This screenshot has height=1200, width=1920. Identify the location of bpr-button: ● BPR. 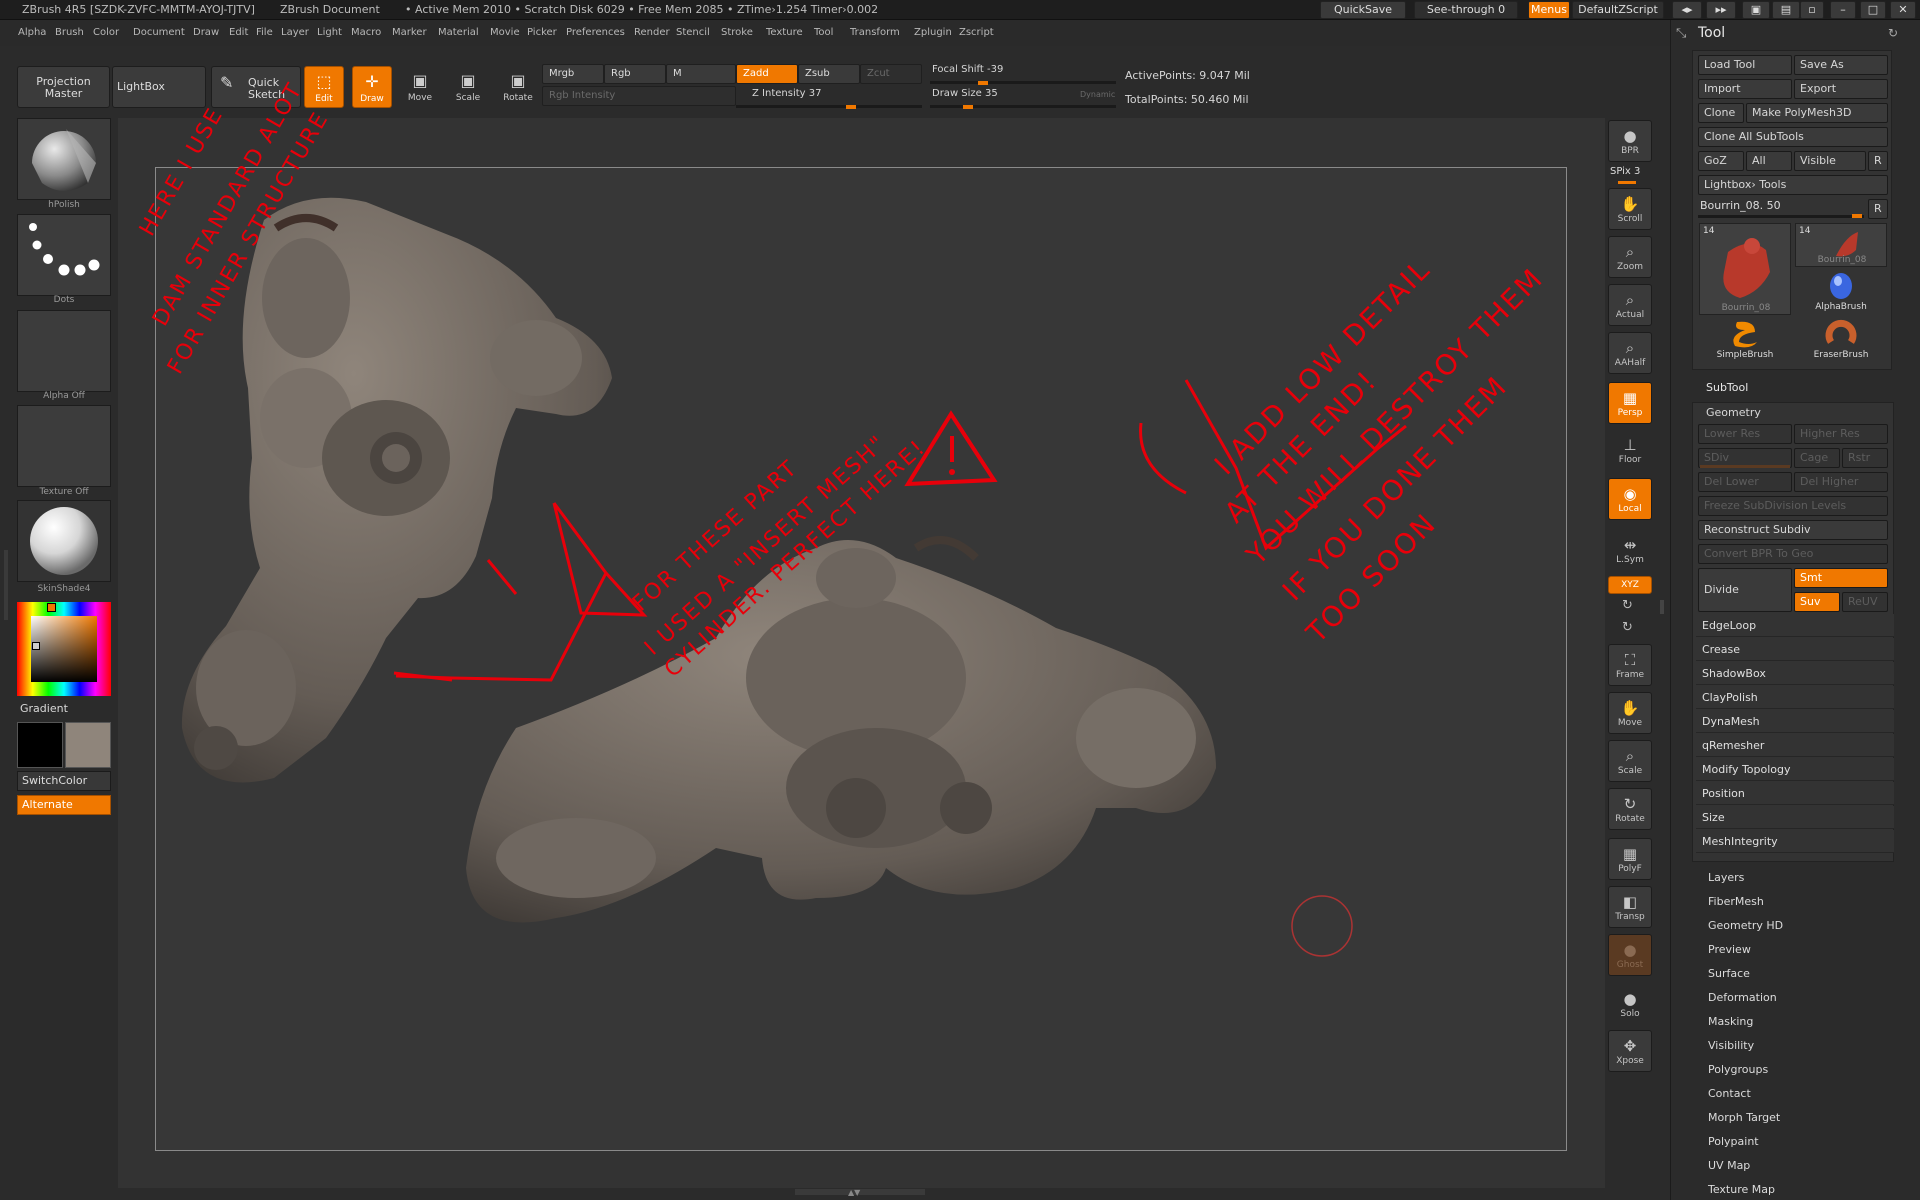
(1630, 141).